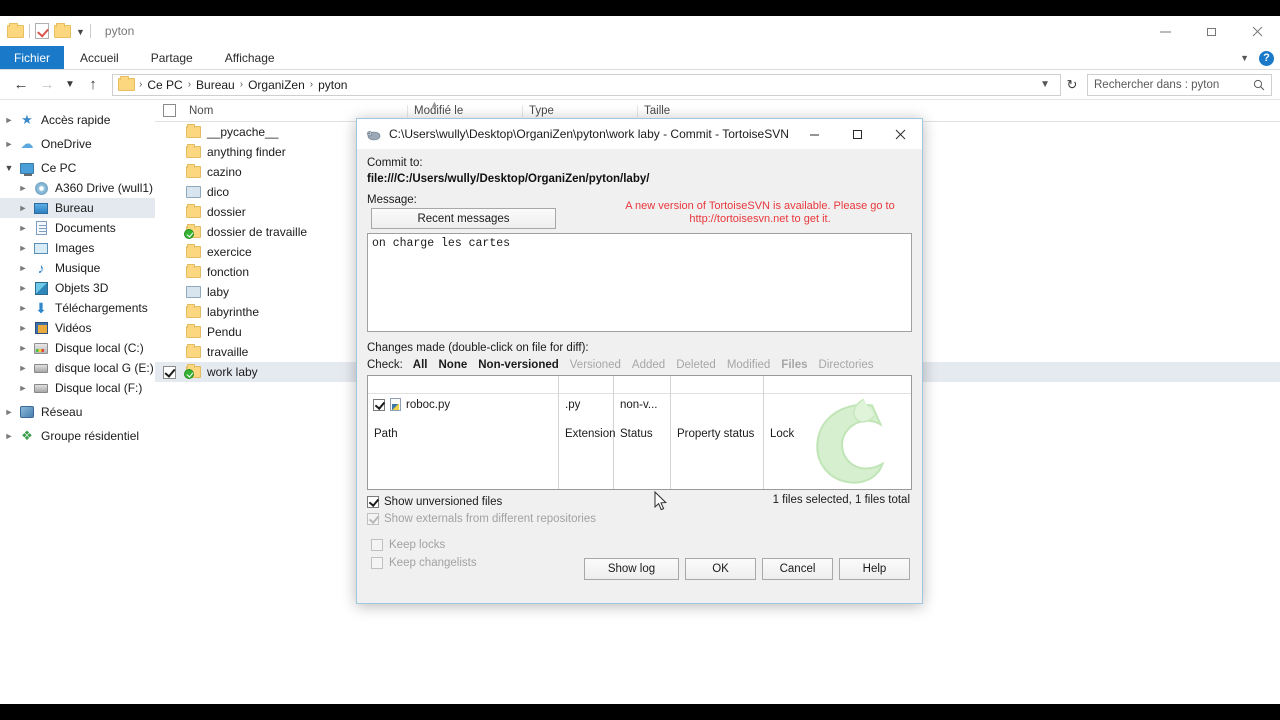 This screenshot has height=720, width=1280. I want to click on refresh-icon: ↻, so click(1072, 85).